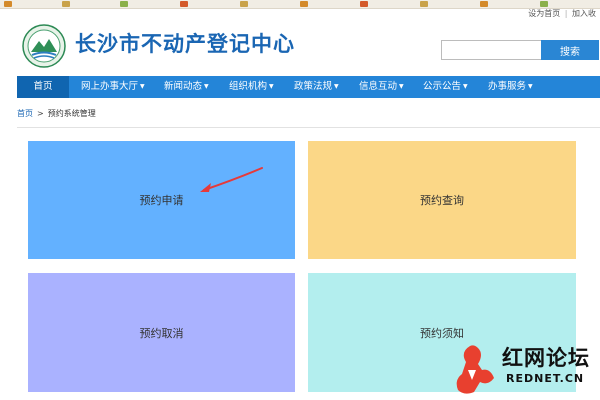  Describe the element at coordinates (185, 44) in the screenshot. I see `page-title: 长沙市不动产登记中心` at that location.